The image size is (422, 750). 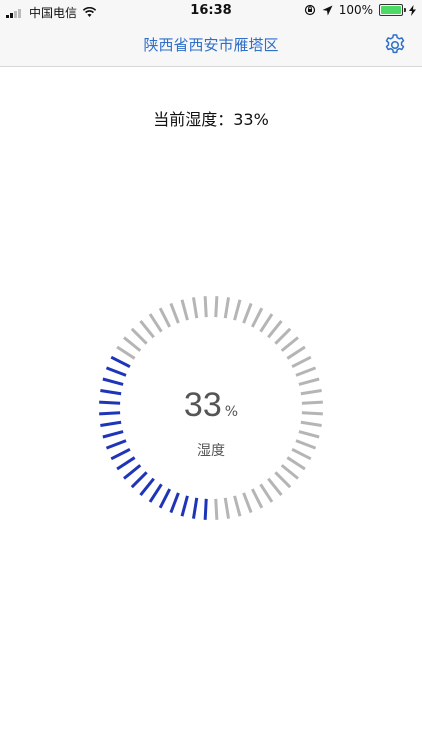 What do you see at coordinates (193, 119) in the screenshot?
I see `current-humidity-label: 当前湿度：` at bounding box center [193, 119].